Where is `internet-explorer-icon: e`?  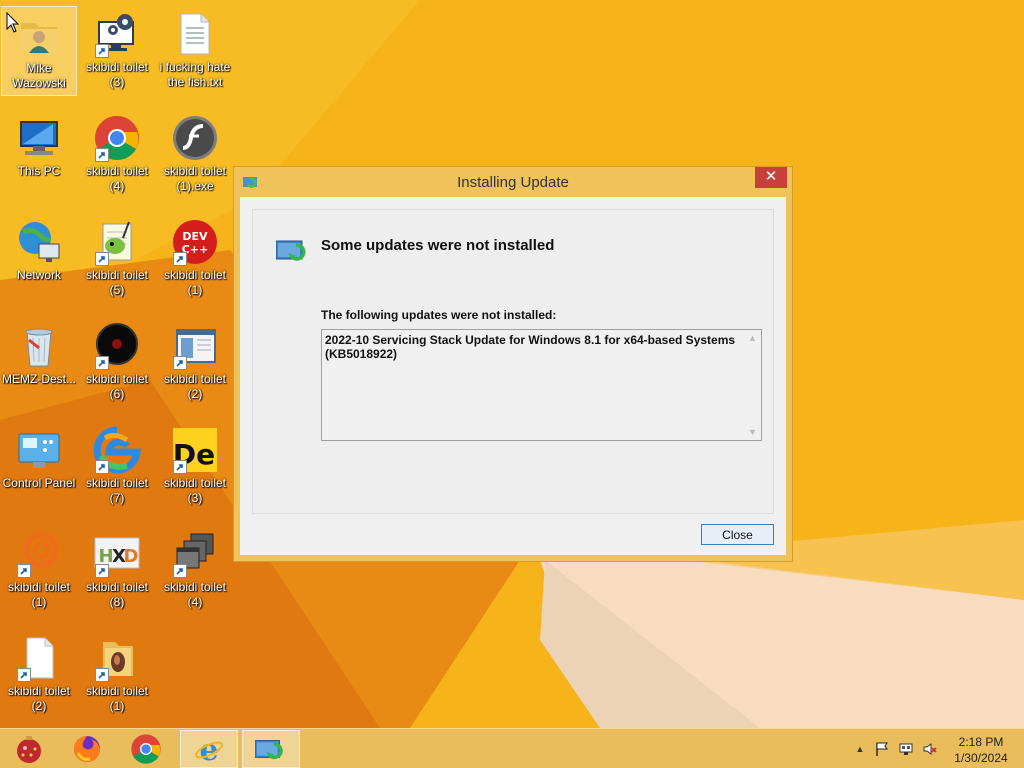
internet-explorer-icon: e is located at coordinates (209, 749).